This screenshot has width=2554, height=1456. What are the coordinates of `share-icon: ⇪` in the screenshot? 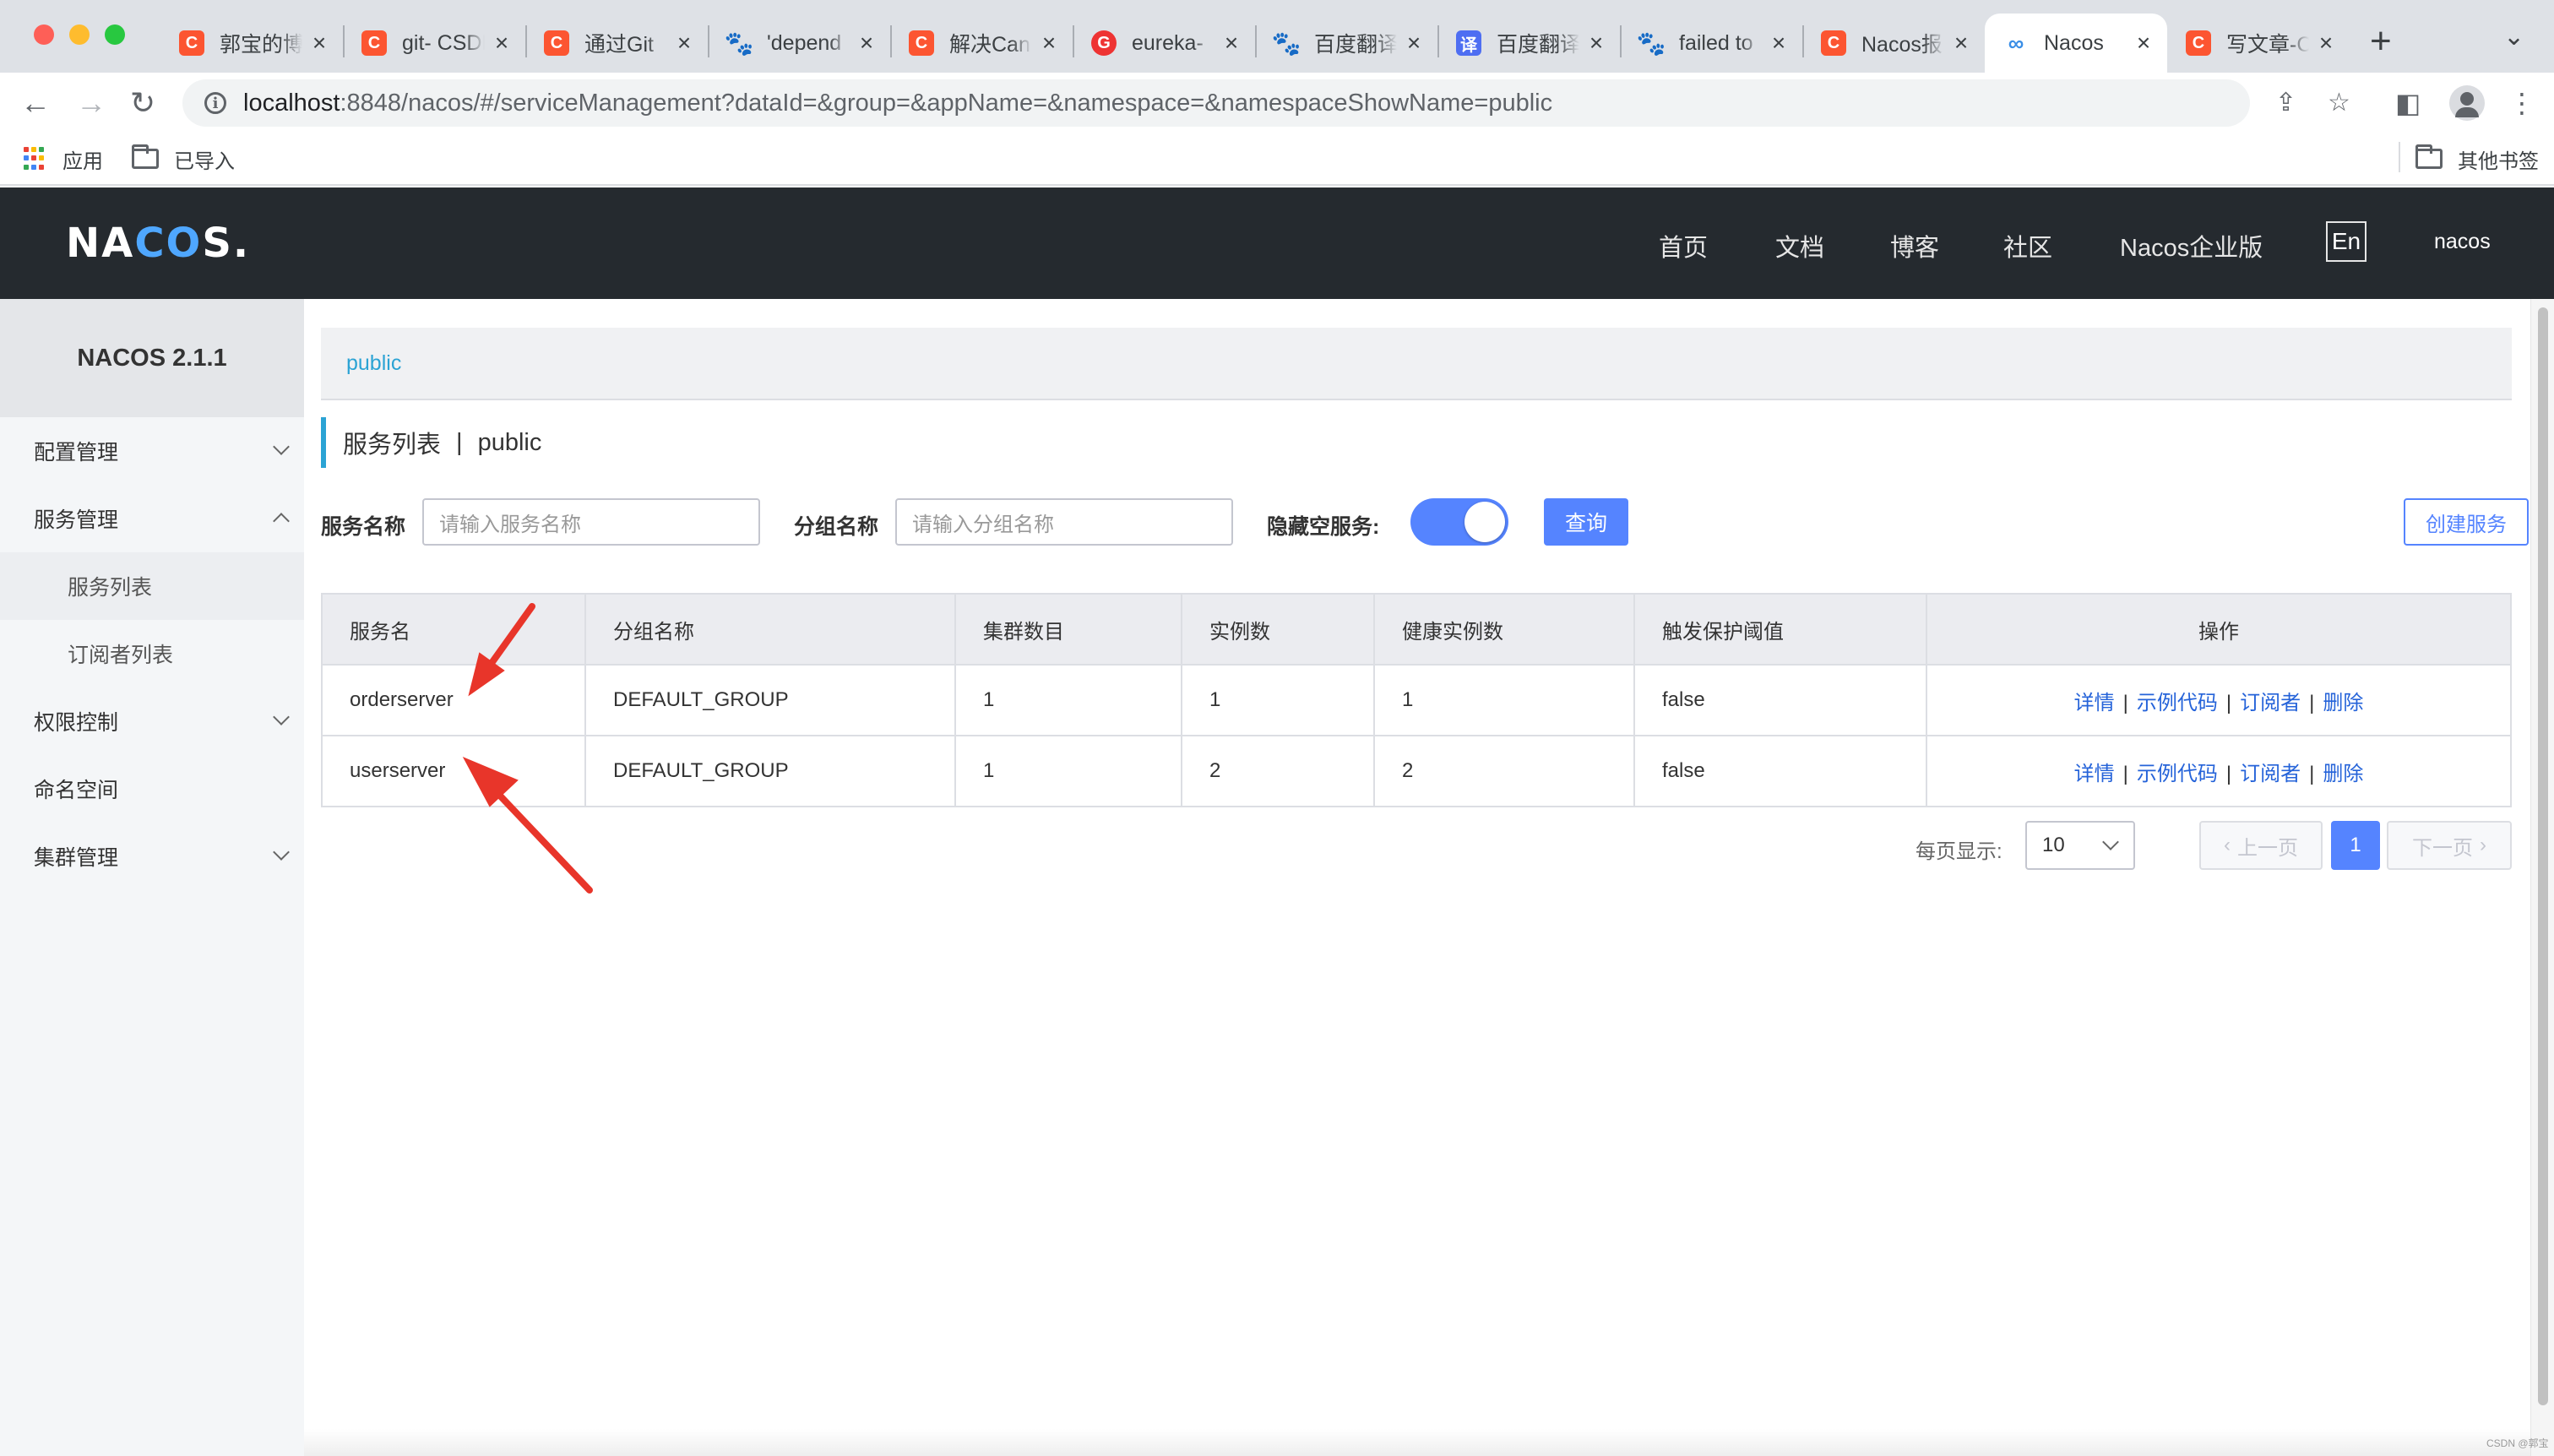 It's located at (2285, 103).